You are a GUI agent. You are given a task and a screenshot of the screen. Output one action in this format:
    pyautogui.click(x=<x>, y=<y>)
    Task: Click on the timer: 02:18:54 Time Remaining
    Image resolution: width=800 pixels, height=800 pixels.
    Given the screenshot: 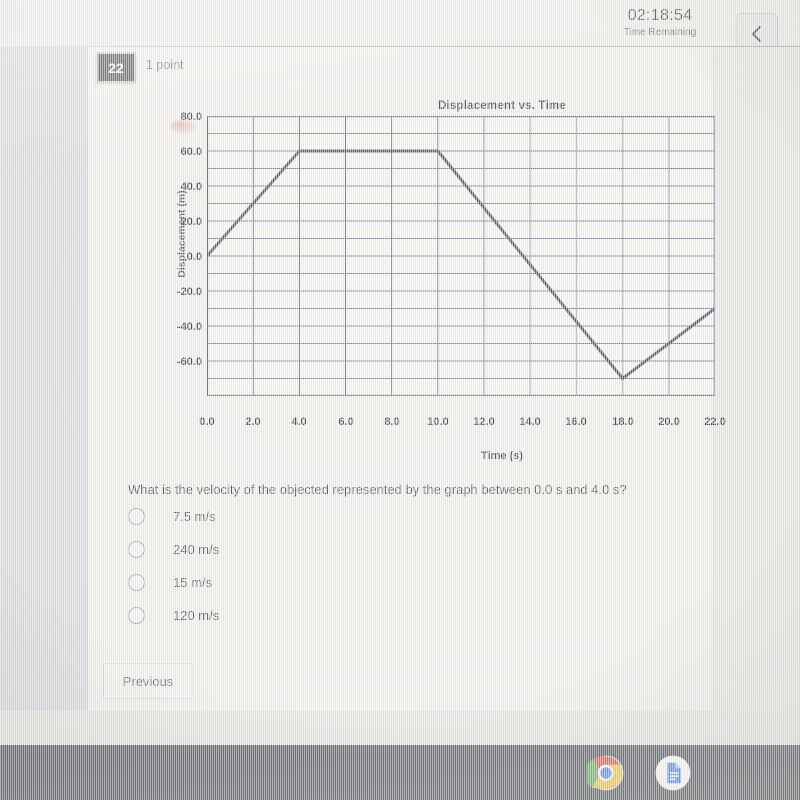 What is the action you would take?
    pyautogui.click(x=660, y=23)
    